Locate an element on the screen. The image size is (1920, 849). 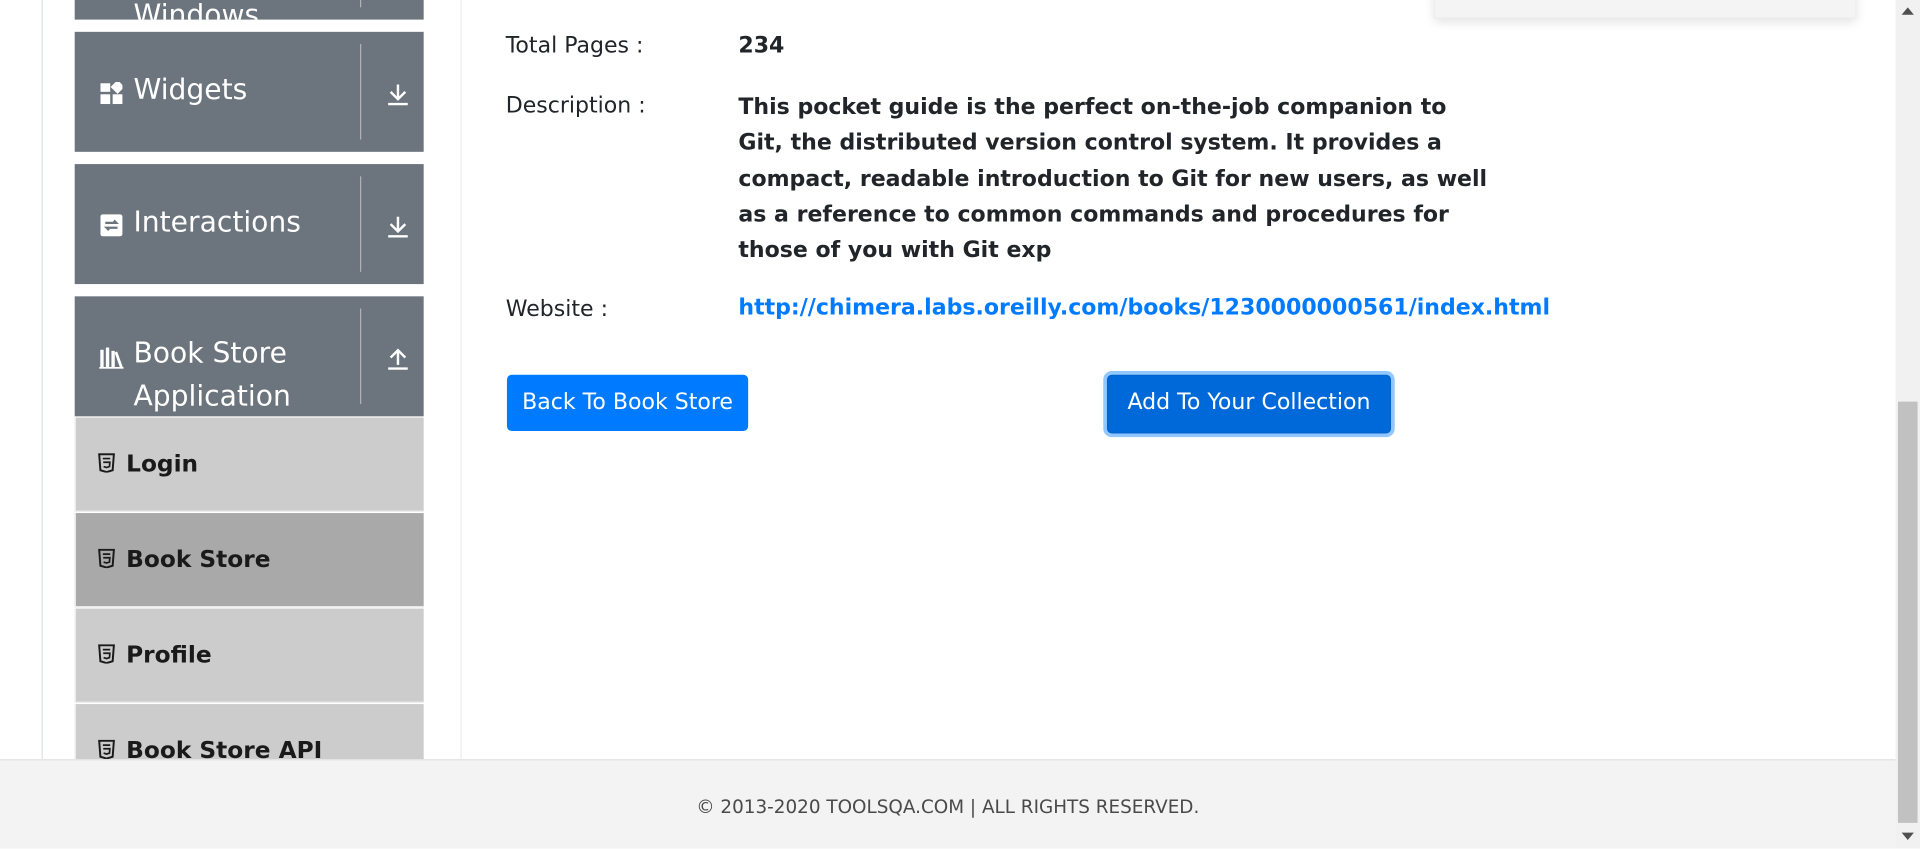
scroll-down-arrow-icon is located at coordinates (1907, 836).